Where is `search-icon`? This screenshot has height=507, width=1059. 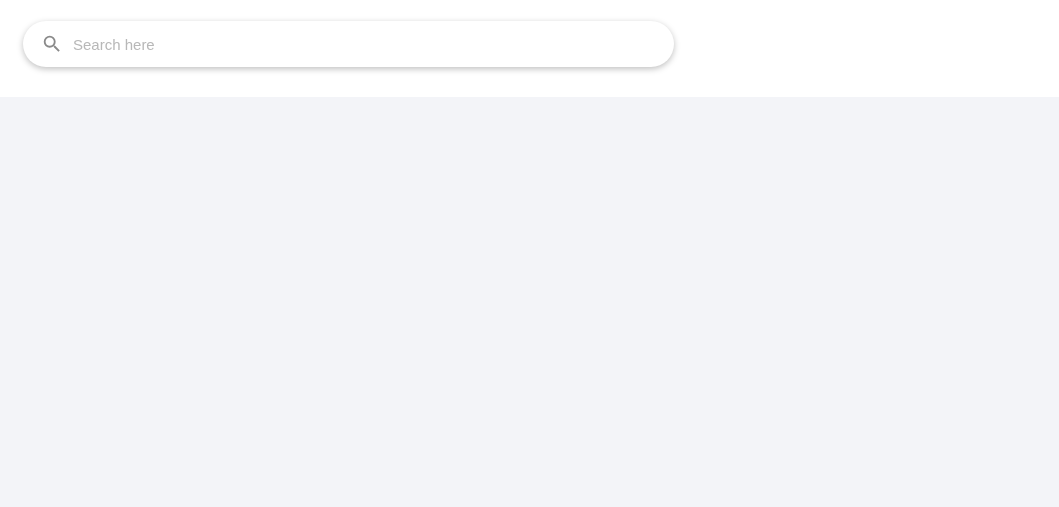 search-icon is located at coordinates (52, 44).